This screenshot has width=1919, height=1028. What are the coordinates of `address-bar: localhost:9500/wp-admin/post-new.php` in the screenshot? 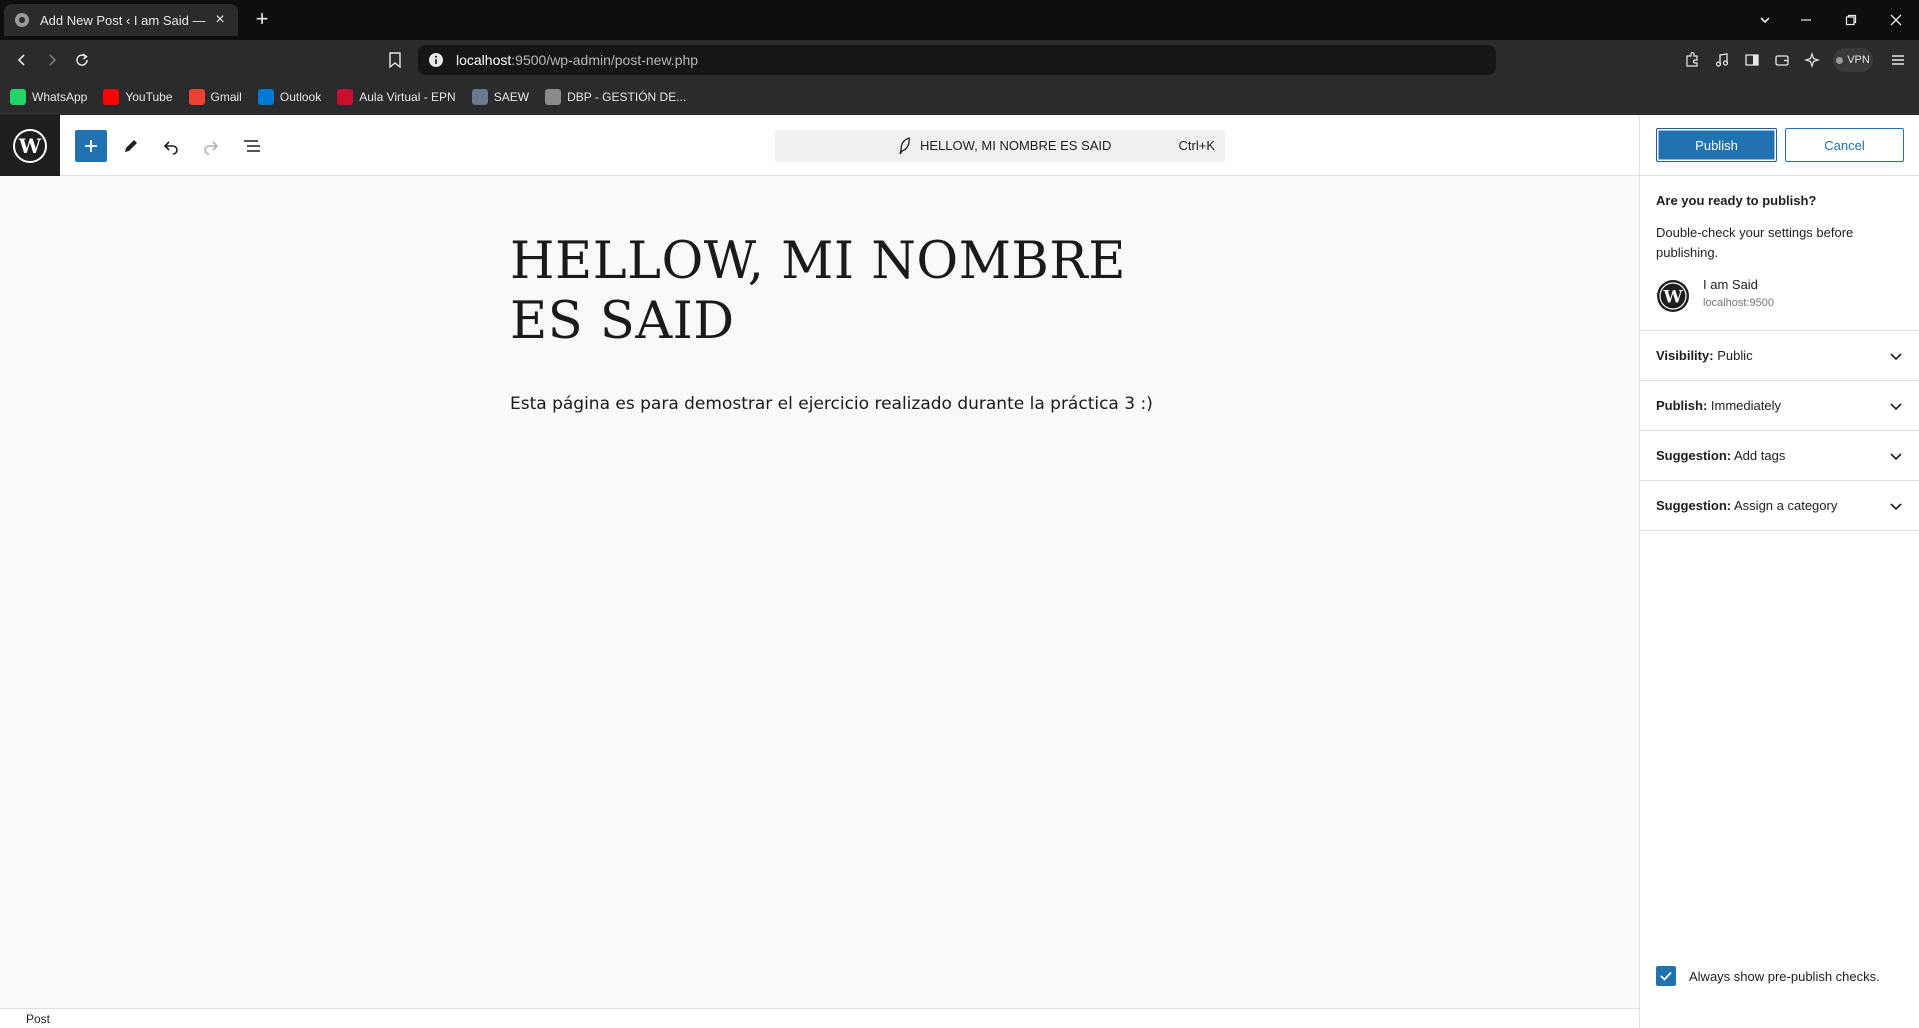 It's located at (957, 60).